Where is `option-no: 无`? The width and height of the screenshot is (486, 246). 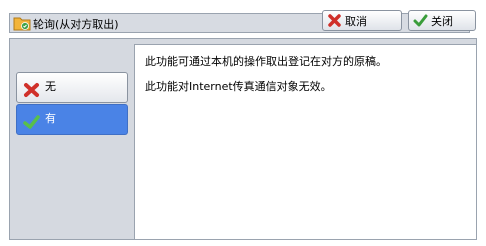
option-no: 无 is located at coordinates (72, 87).